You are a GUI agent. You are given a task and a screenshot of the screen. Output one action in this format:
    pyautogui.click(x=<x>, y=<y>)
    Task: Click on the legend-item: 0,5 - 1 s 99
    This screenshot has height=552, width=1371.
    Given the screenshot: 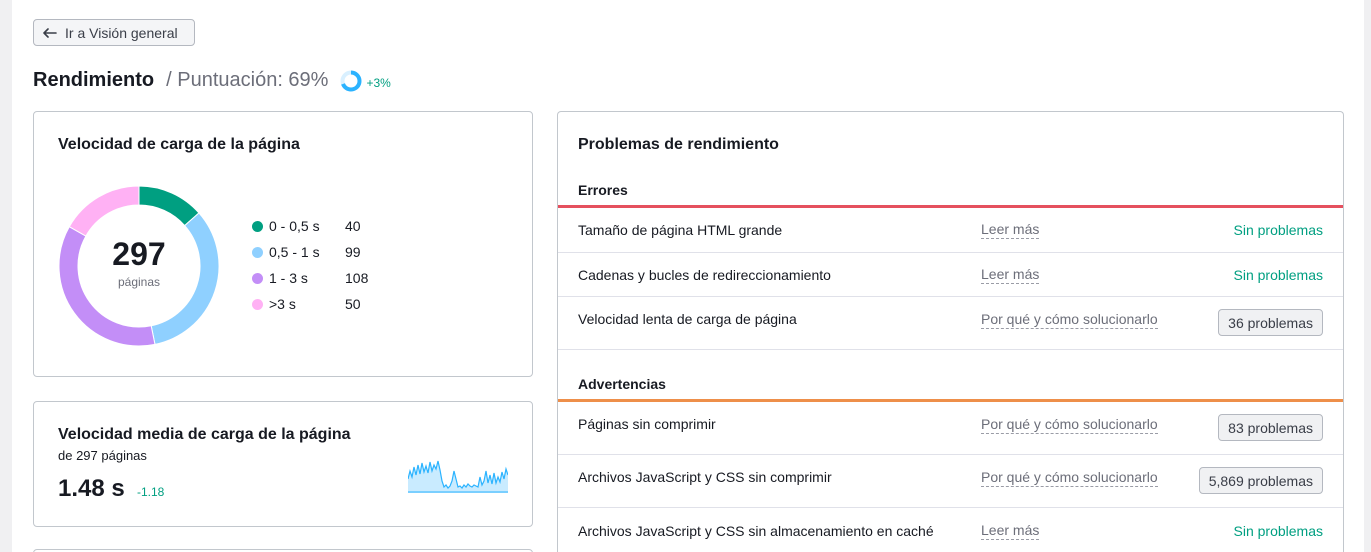 What is the action you would take?
    pyautogui.click(x=318, y=252)
    